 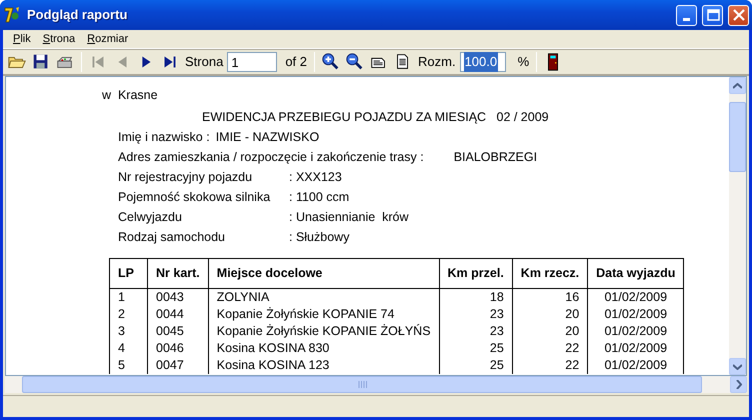 I want to click on scroll-down-button, so click(x=737, y=366).